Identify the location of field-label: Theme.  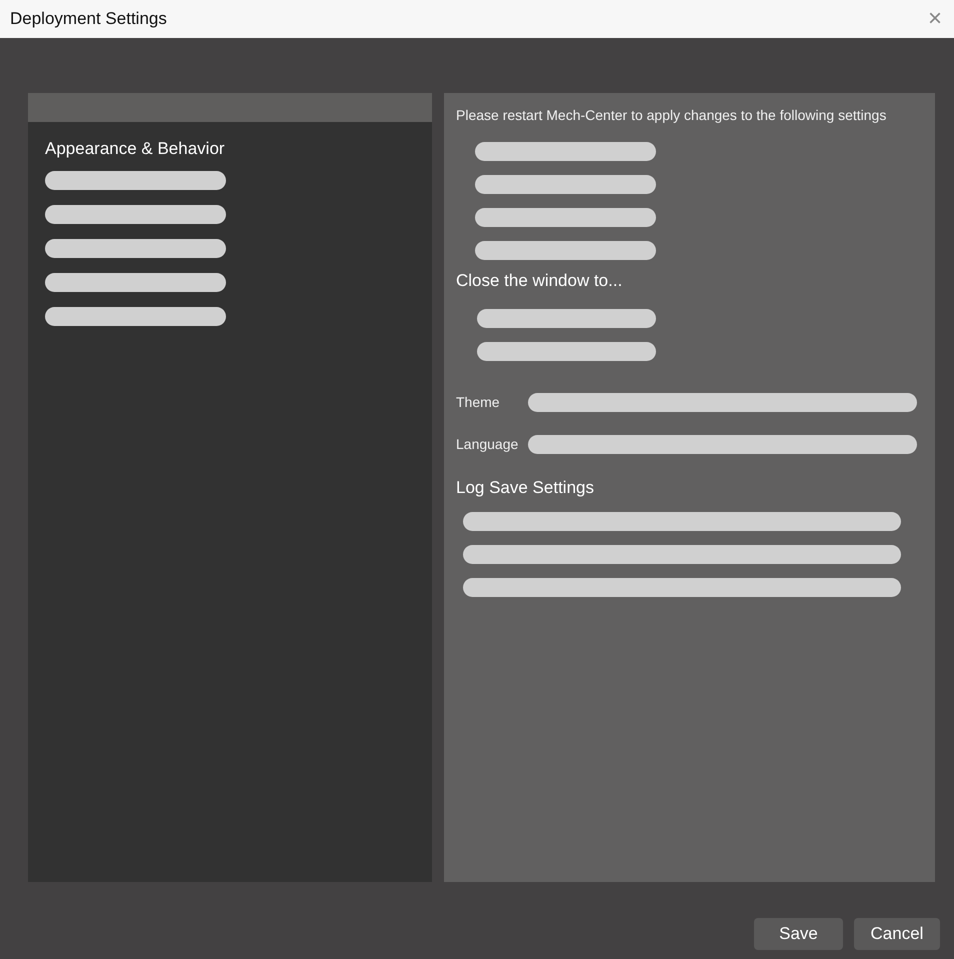
(478, 402).